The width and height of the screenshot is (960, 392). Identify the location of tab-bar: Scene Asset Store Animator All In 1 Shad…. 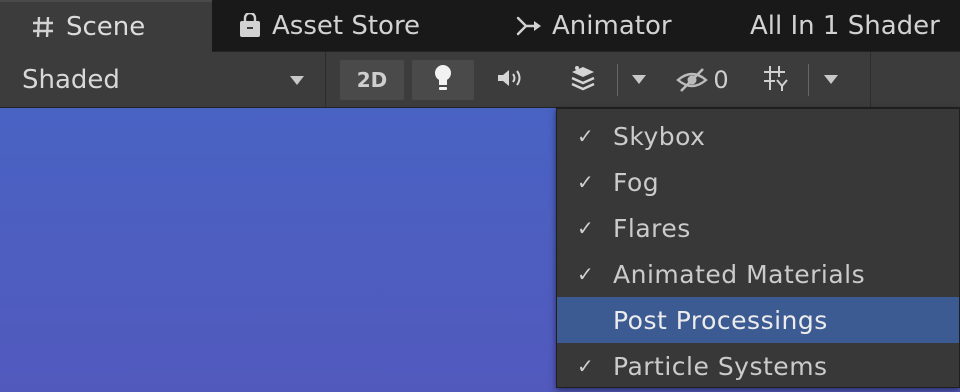
(480, 26).